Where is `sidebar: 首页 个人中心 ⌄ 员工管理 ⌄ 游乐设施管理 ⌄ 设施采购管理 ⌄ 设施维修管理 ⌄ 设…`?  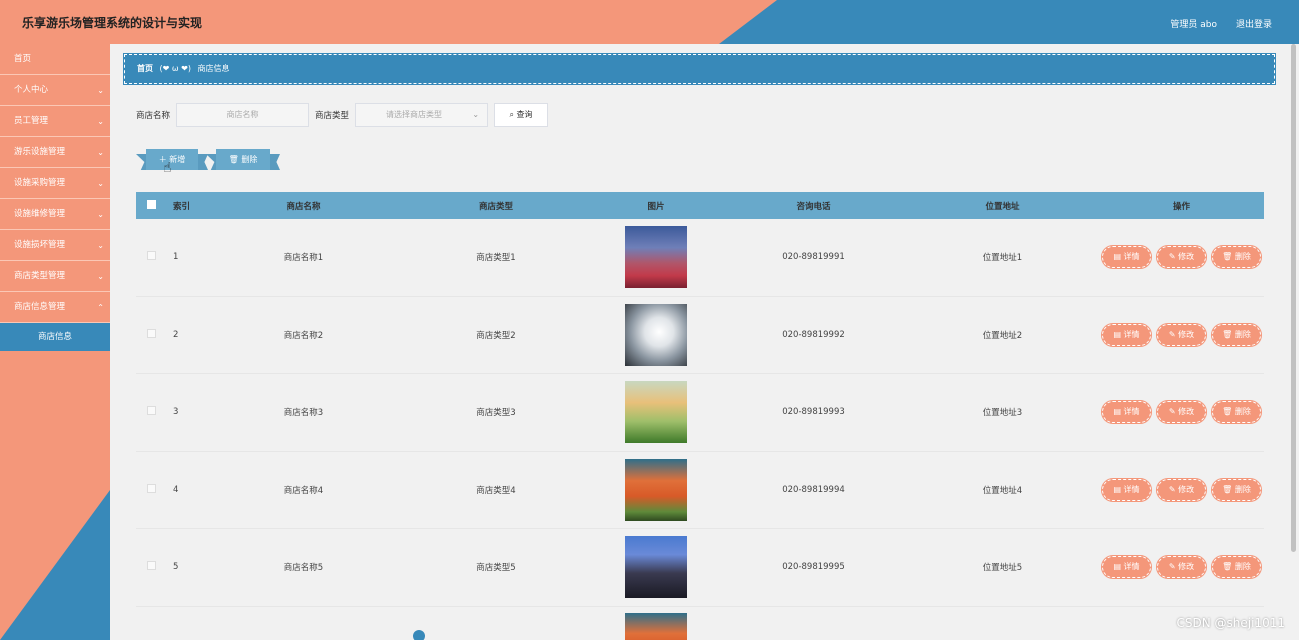
sidebar: 首页 个人中心 ⌄ 员工管理 ⌄ 游乐设施管理 ⌄ 设施采购管理 ⌄ 设施维修管理 ⌄ 设… is located at coordinates (55, 342).